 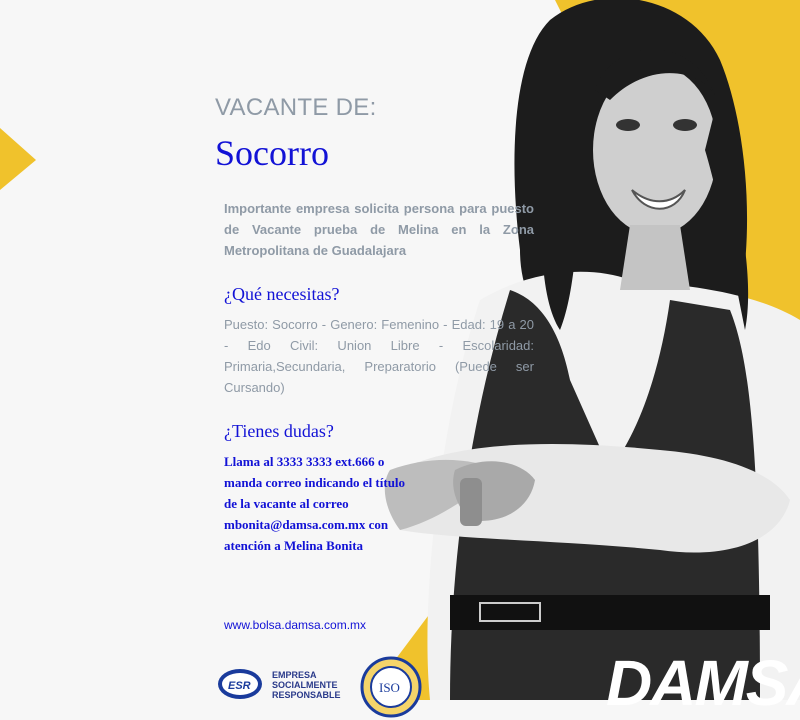 What do you see at coordinates (296, 107) in the screenshot?
I see `vacancy-label: VACANTE DE:` at bounding box center [296, 107].